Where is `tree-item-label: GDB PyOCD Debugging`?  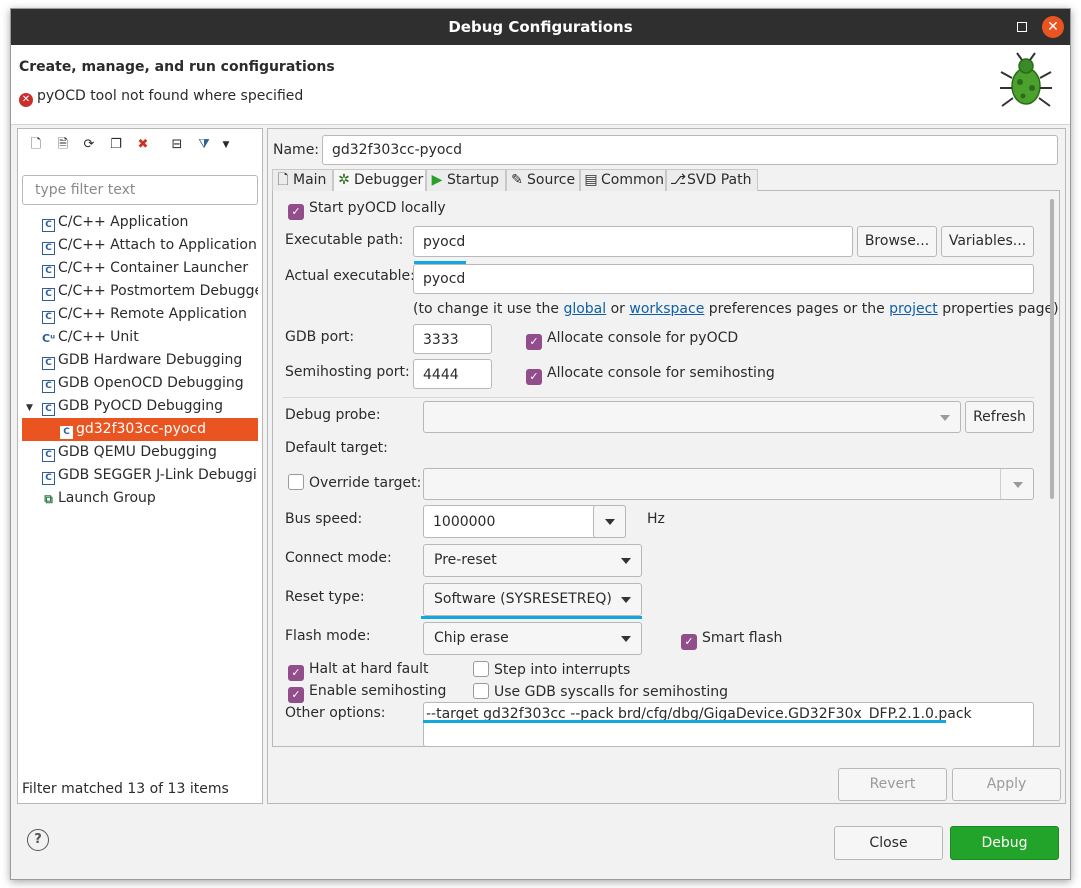
tree-item-label: GDB PyOCD Debugging is located at coordinates (141, 406).